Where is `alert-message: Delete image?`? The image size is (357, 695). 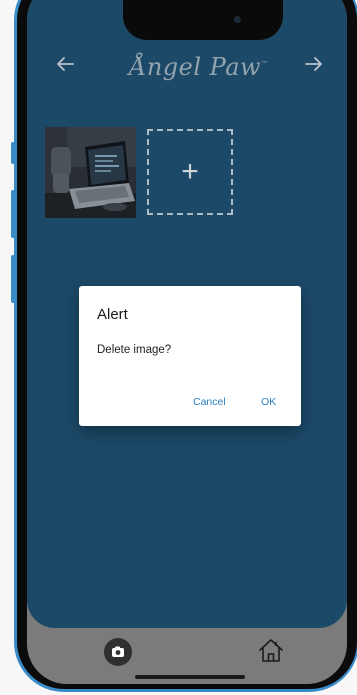
alert-message: Delete image? is located at coordinates (134, 350).